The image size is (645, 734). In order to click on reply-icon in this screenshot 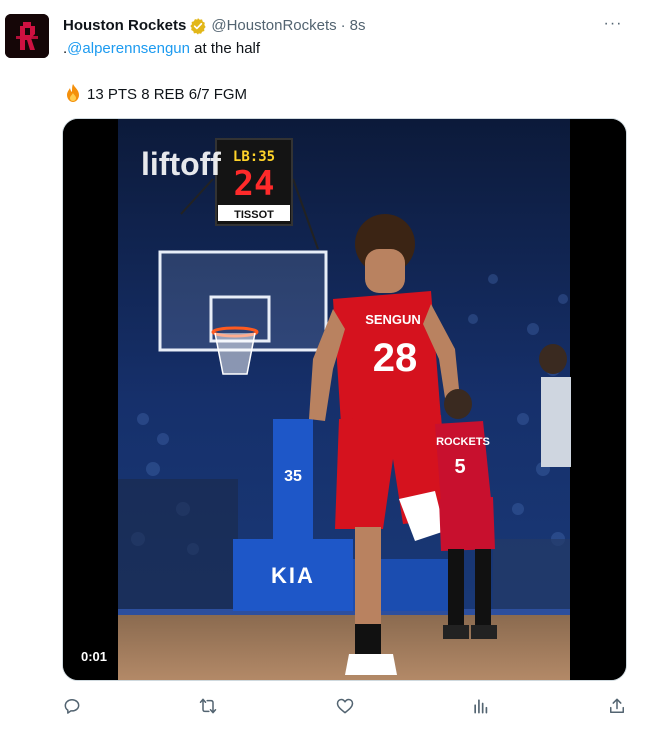, I will do `click(72, 706)`.